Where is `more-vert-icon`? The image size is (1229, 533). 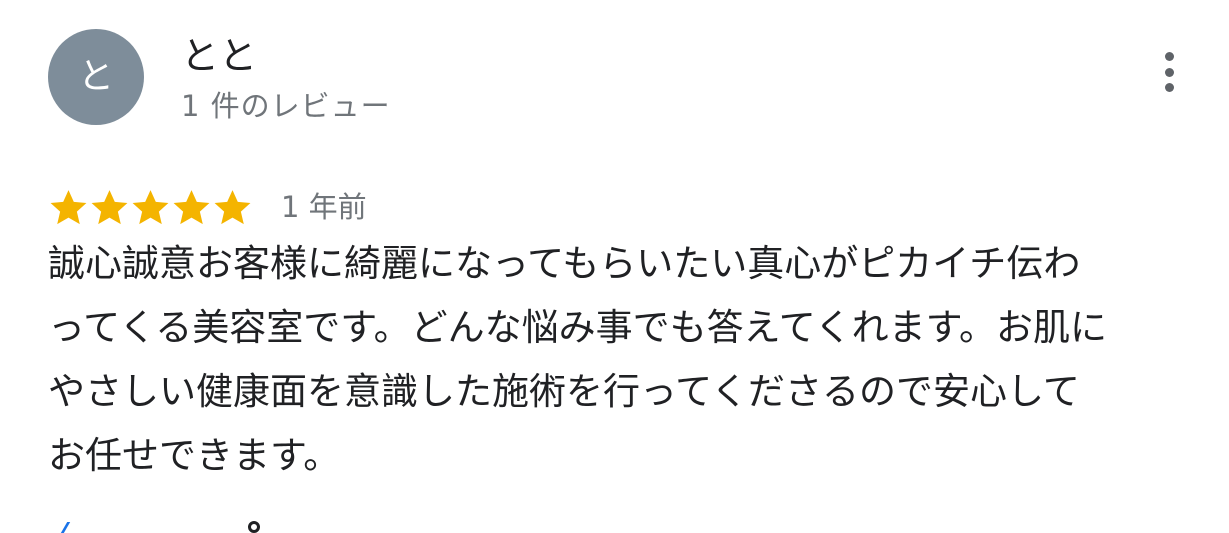 more-vert-icon is located at coordinates (1169, 56).